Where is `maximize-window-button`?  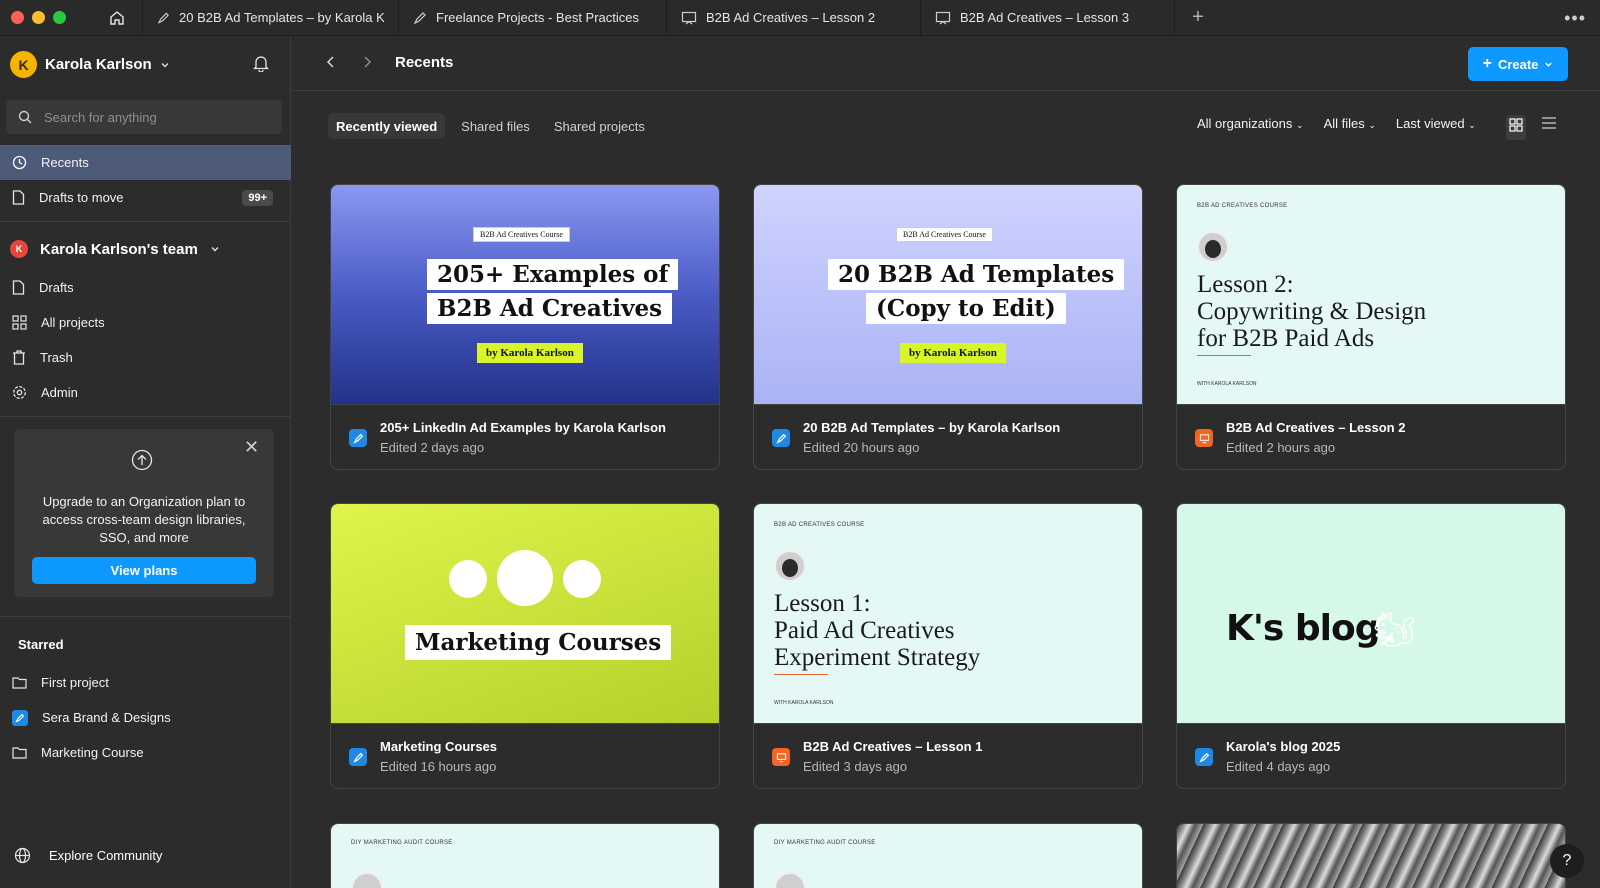 maximize-window-button is located at coordinates (59, 17).